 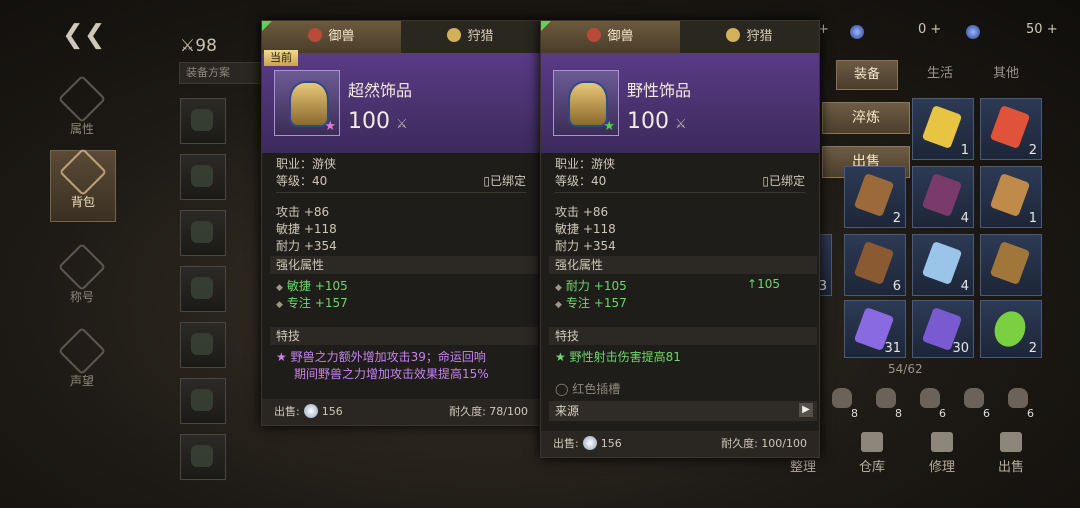 I want to click on refine-label: 淬炼, so click(x=866, y=118).